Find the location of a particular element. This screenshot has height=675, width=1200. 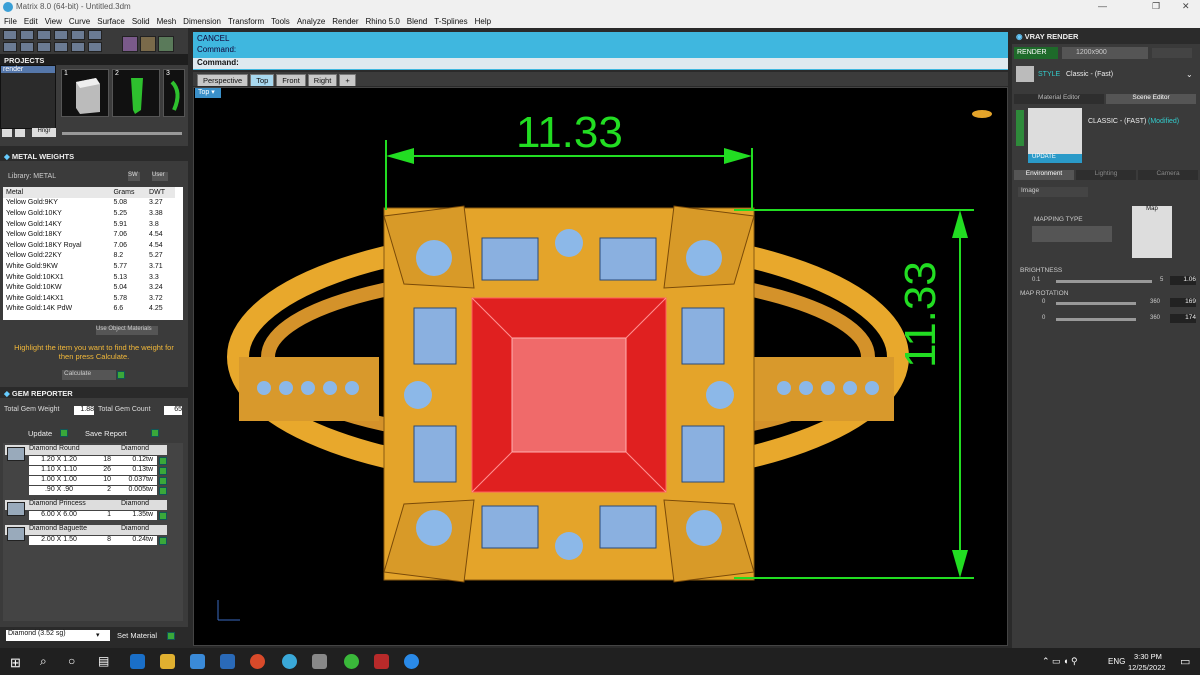

clock-date: 12/25/2022 is located at coordinates (1147, 667).